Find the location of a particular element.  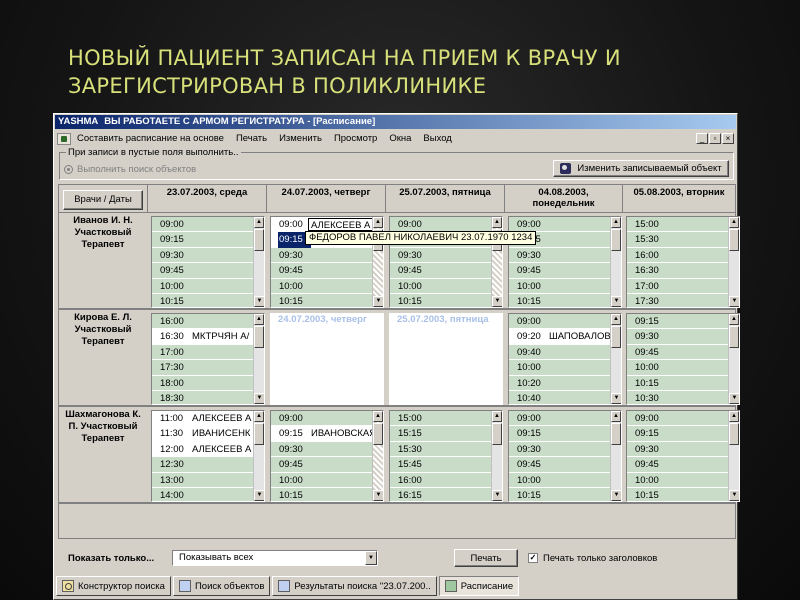

slot-list: 15:00 15:30 16:00 16:30 17:00 17:30 ▲ ▼ is located at coordinates (683, 262).